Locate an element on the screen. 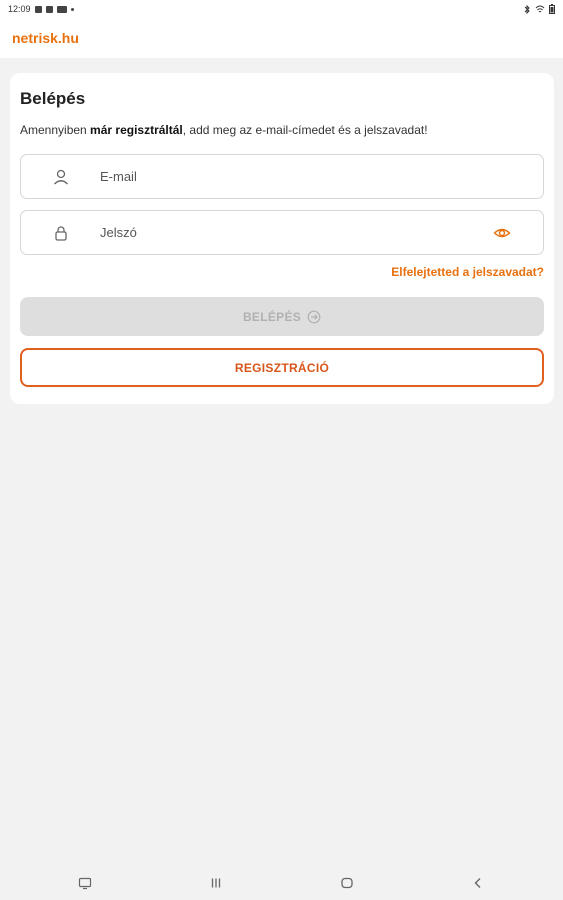 The height and width of the screenshot is (900, 563). system-nav-bar is located at coordinates (281, 883).